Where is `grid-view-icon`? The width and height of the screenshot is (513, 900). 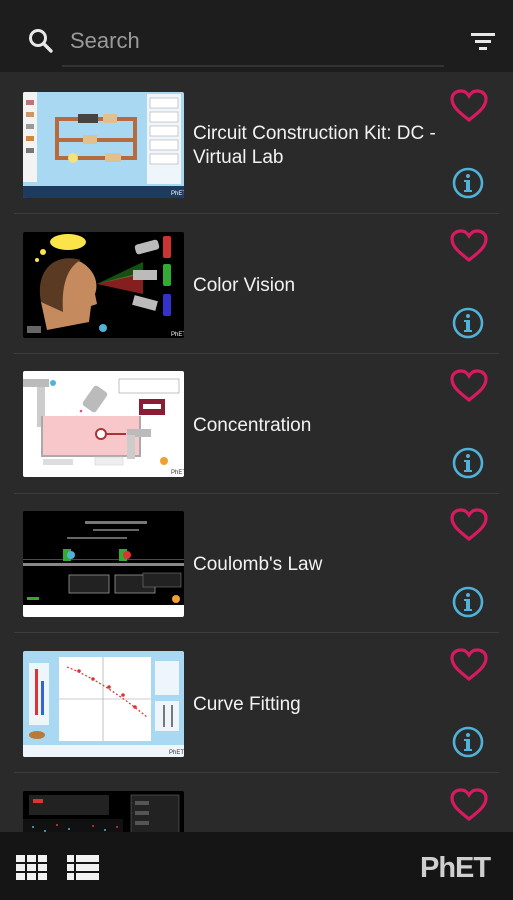 grid-view-icon is located at coordinates (32, 867).